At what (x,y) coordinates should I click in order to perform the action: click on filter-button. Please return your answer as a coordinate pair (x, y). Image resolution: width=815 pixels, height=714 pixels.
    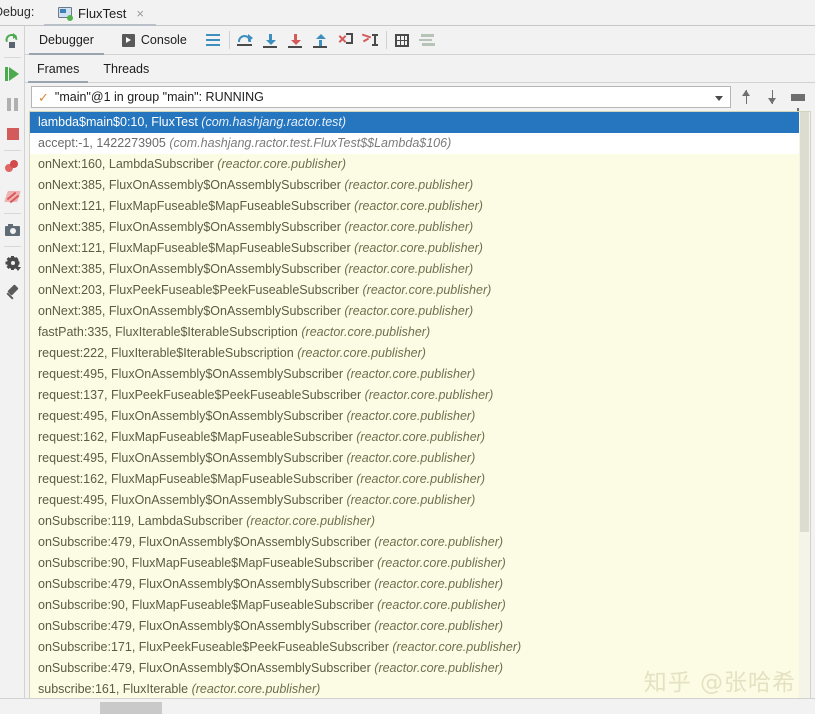
    Looking at the image, I should click on (798, 100).